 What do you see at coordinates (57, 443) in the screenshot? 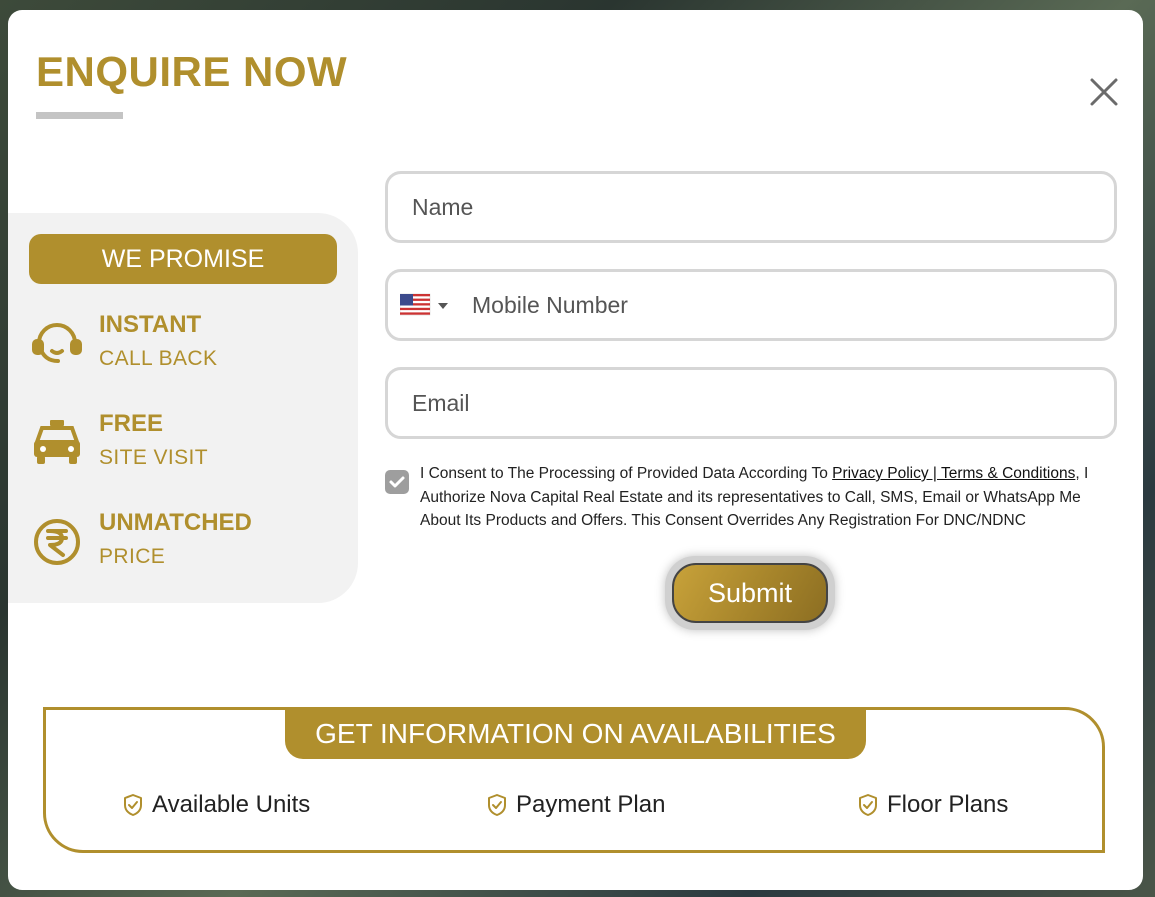
I see `car-icon` at bounding box center [57, 443].